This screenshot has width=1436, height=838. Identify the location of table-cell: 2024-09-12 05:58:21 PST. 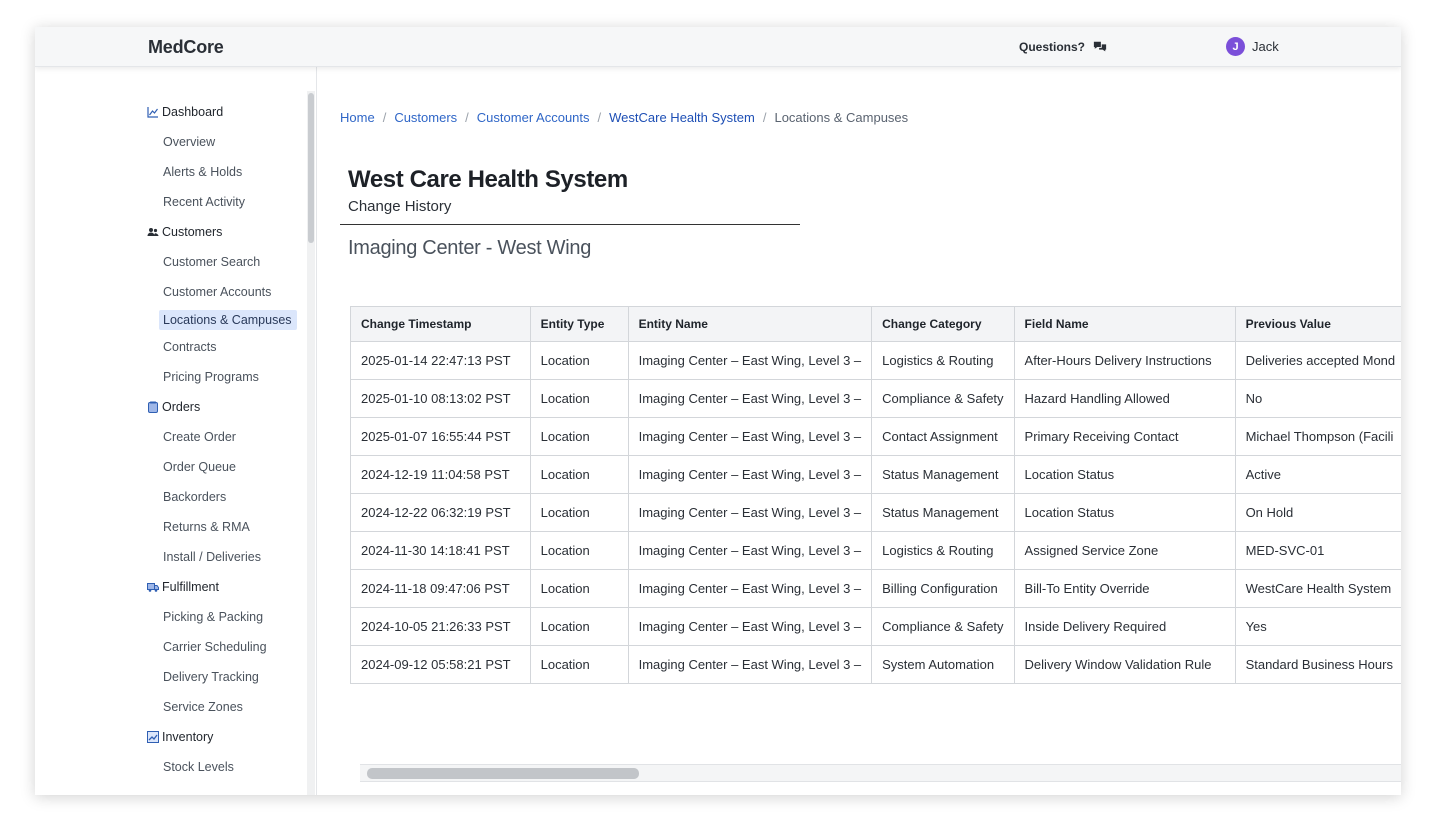
(440, 664).